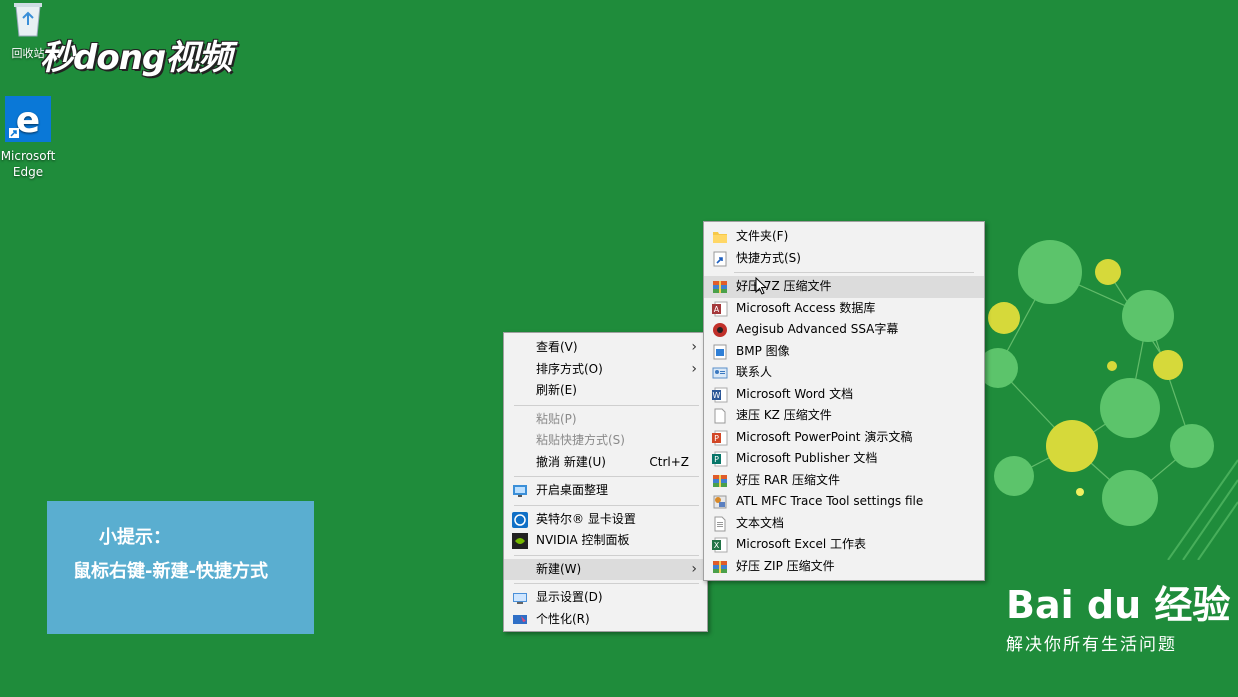 The width and height of the screenshot is (1238, 697). I want to click on svg-text: W, so click(717, 395).